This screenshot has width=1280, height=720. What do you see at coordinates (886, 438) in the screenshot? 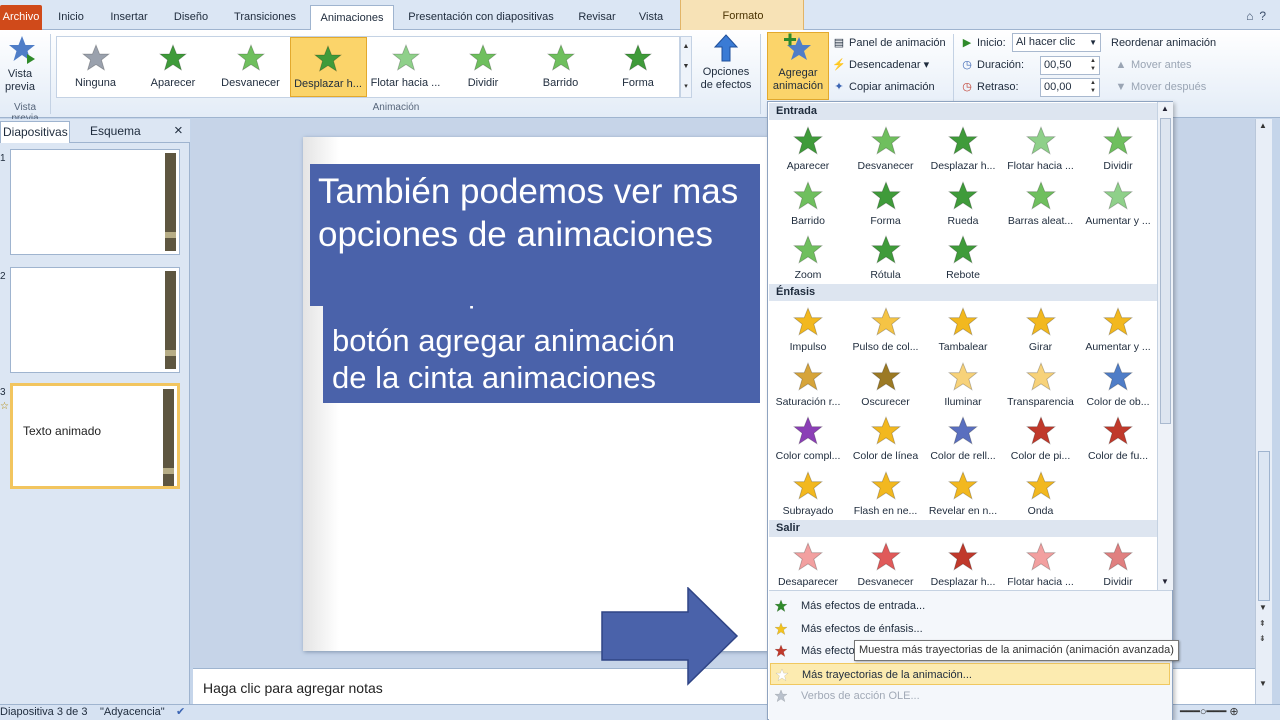
I see `emphasis-effect-item: Color de línea` at bounding box center [886, 438].